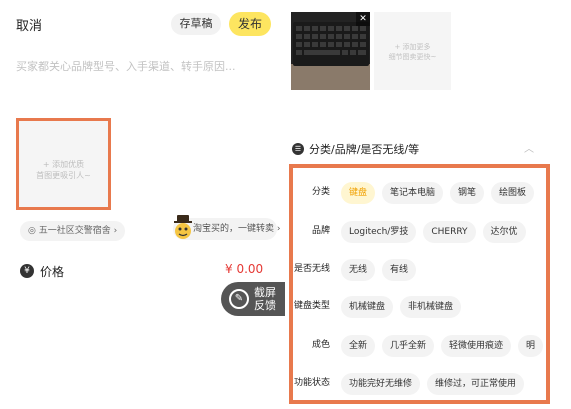 This screenshot has height=409, width=571. I want to click on attribute-options: 键盘 笔记本电脑 钢笔 绘图板, so click(441, 192).